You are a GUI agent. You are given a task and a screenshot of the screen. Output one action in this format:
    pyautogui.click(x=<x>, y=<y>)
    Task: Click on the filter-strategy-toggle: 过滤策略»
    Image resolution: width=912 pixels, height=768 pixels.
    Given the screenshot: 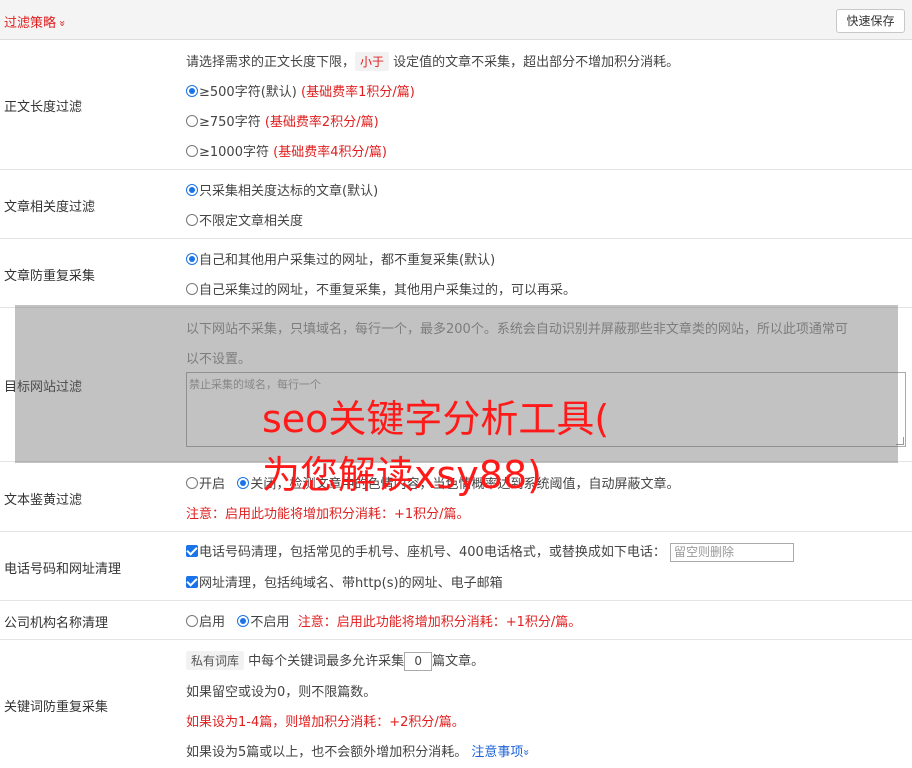 What is the action you would take?
    pyautogui.click(x=36, y=21)
    